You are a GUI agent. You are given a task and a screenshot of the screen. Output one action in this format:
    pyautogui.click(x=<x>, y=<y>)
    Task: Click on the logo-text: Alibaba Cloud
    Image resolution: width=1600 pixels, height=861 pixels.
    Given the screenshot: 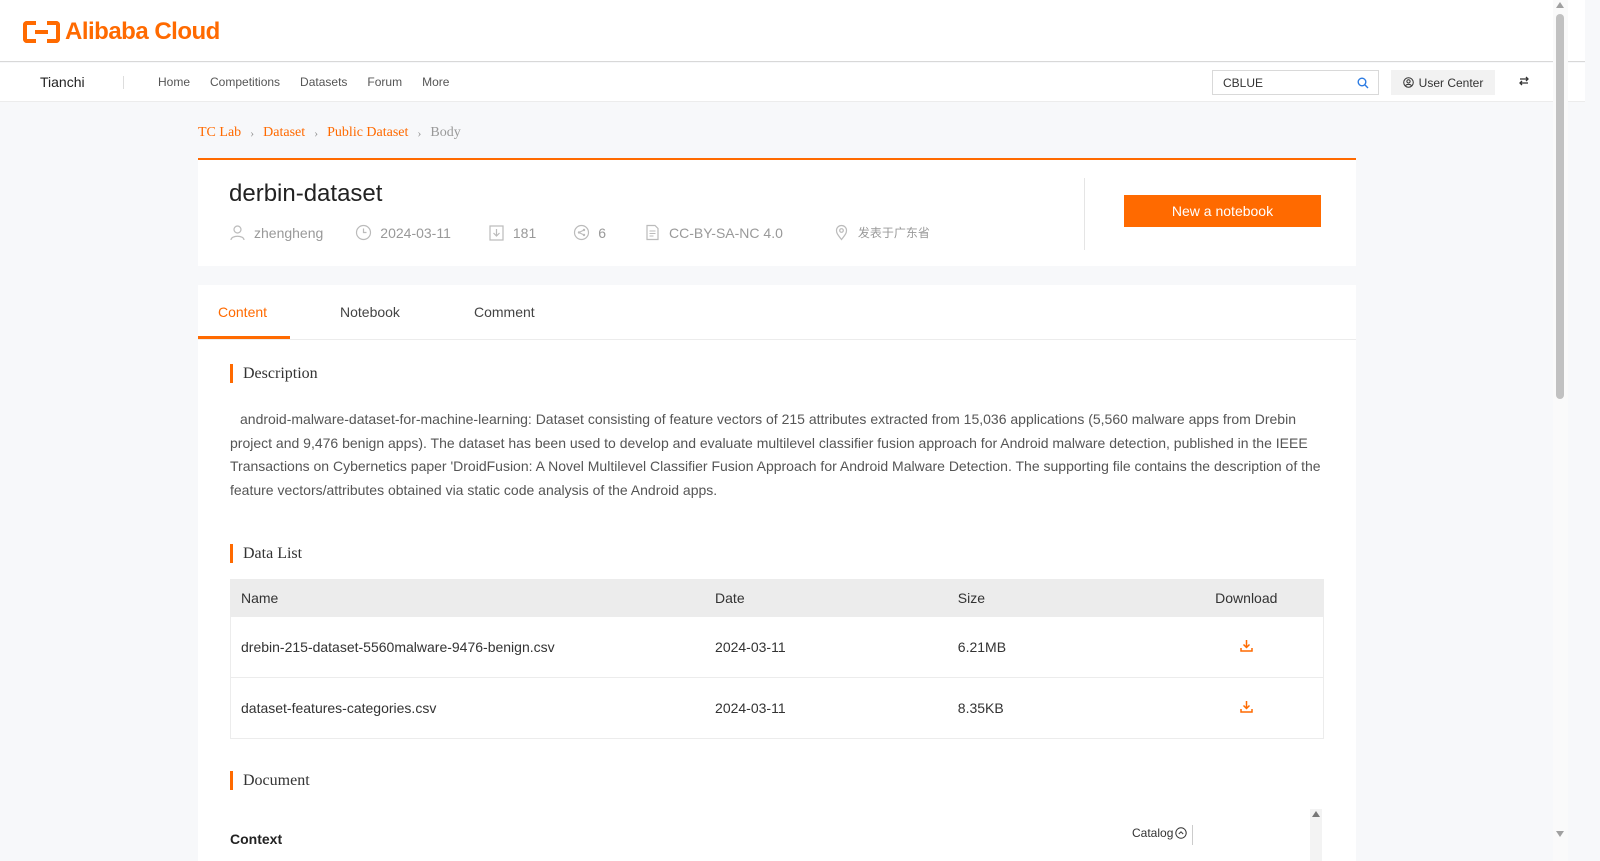 What is the action you would take?
    pyautogui.click(x=142, y=31)
    